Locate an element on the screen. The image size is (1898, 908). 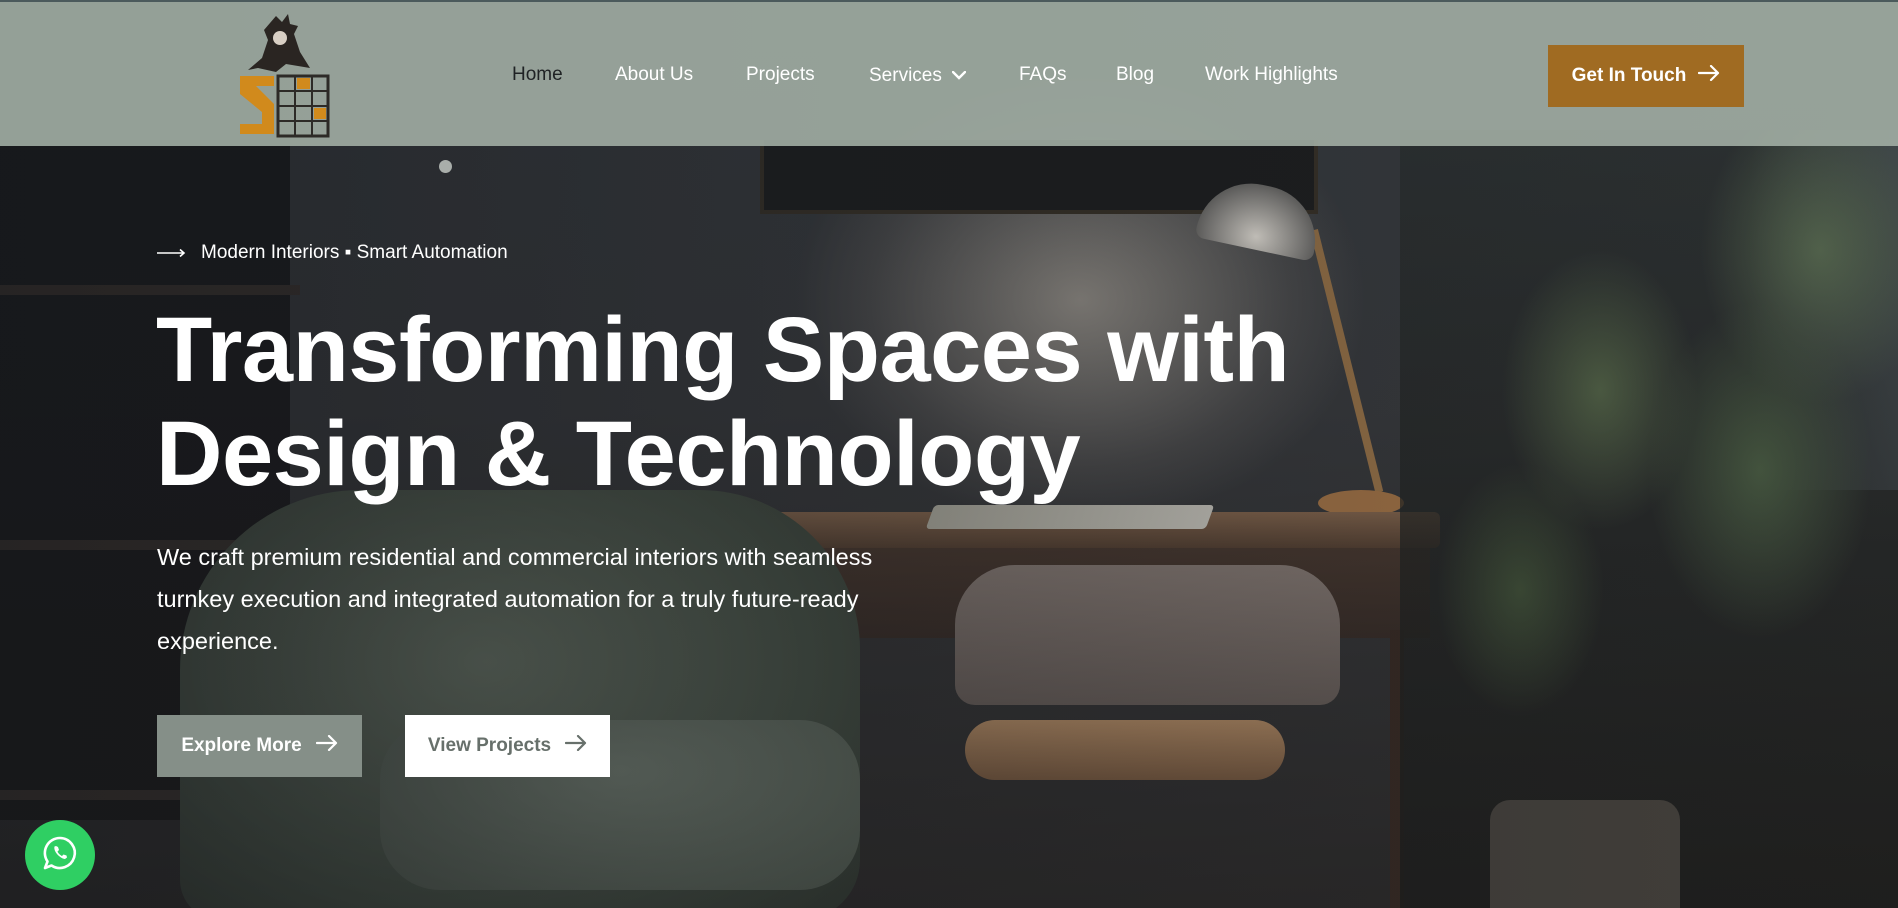
logo-mark is located at coordinates (285, 76).